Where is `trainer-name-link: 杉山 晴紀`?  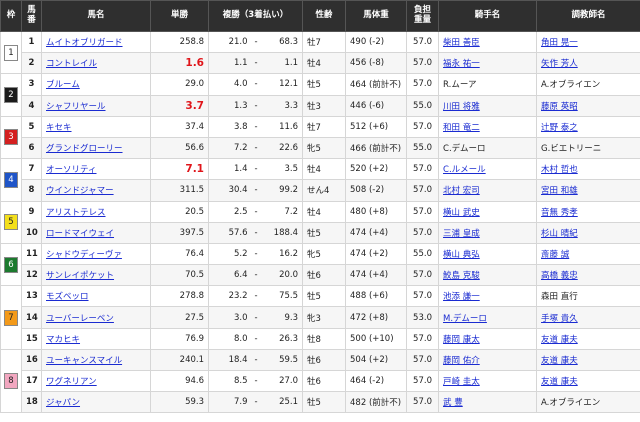 trainer-name-link: 杉山 晴紀 is located at coordinates (559, 234).